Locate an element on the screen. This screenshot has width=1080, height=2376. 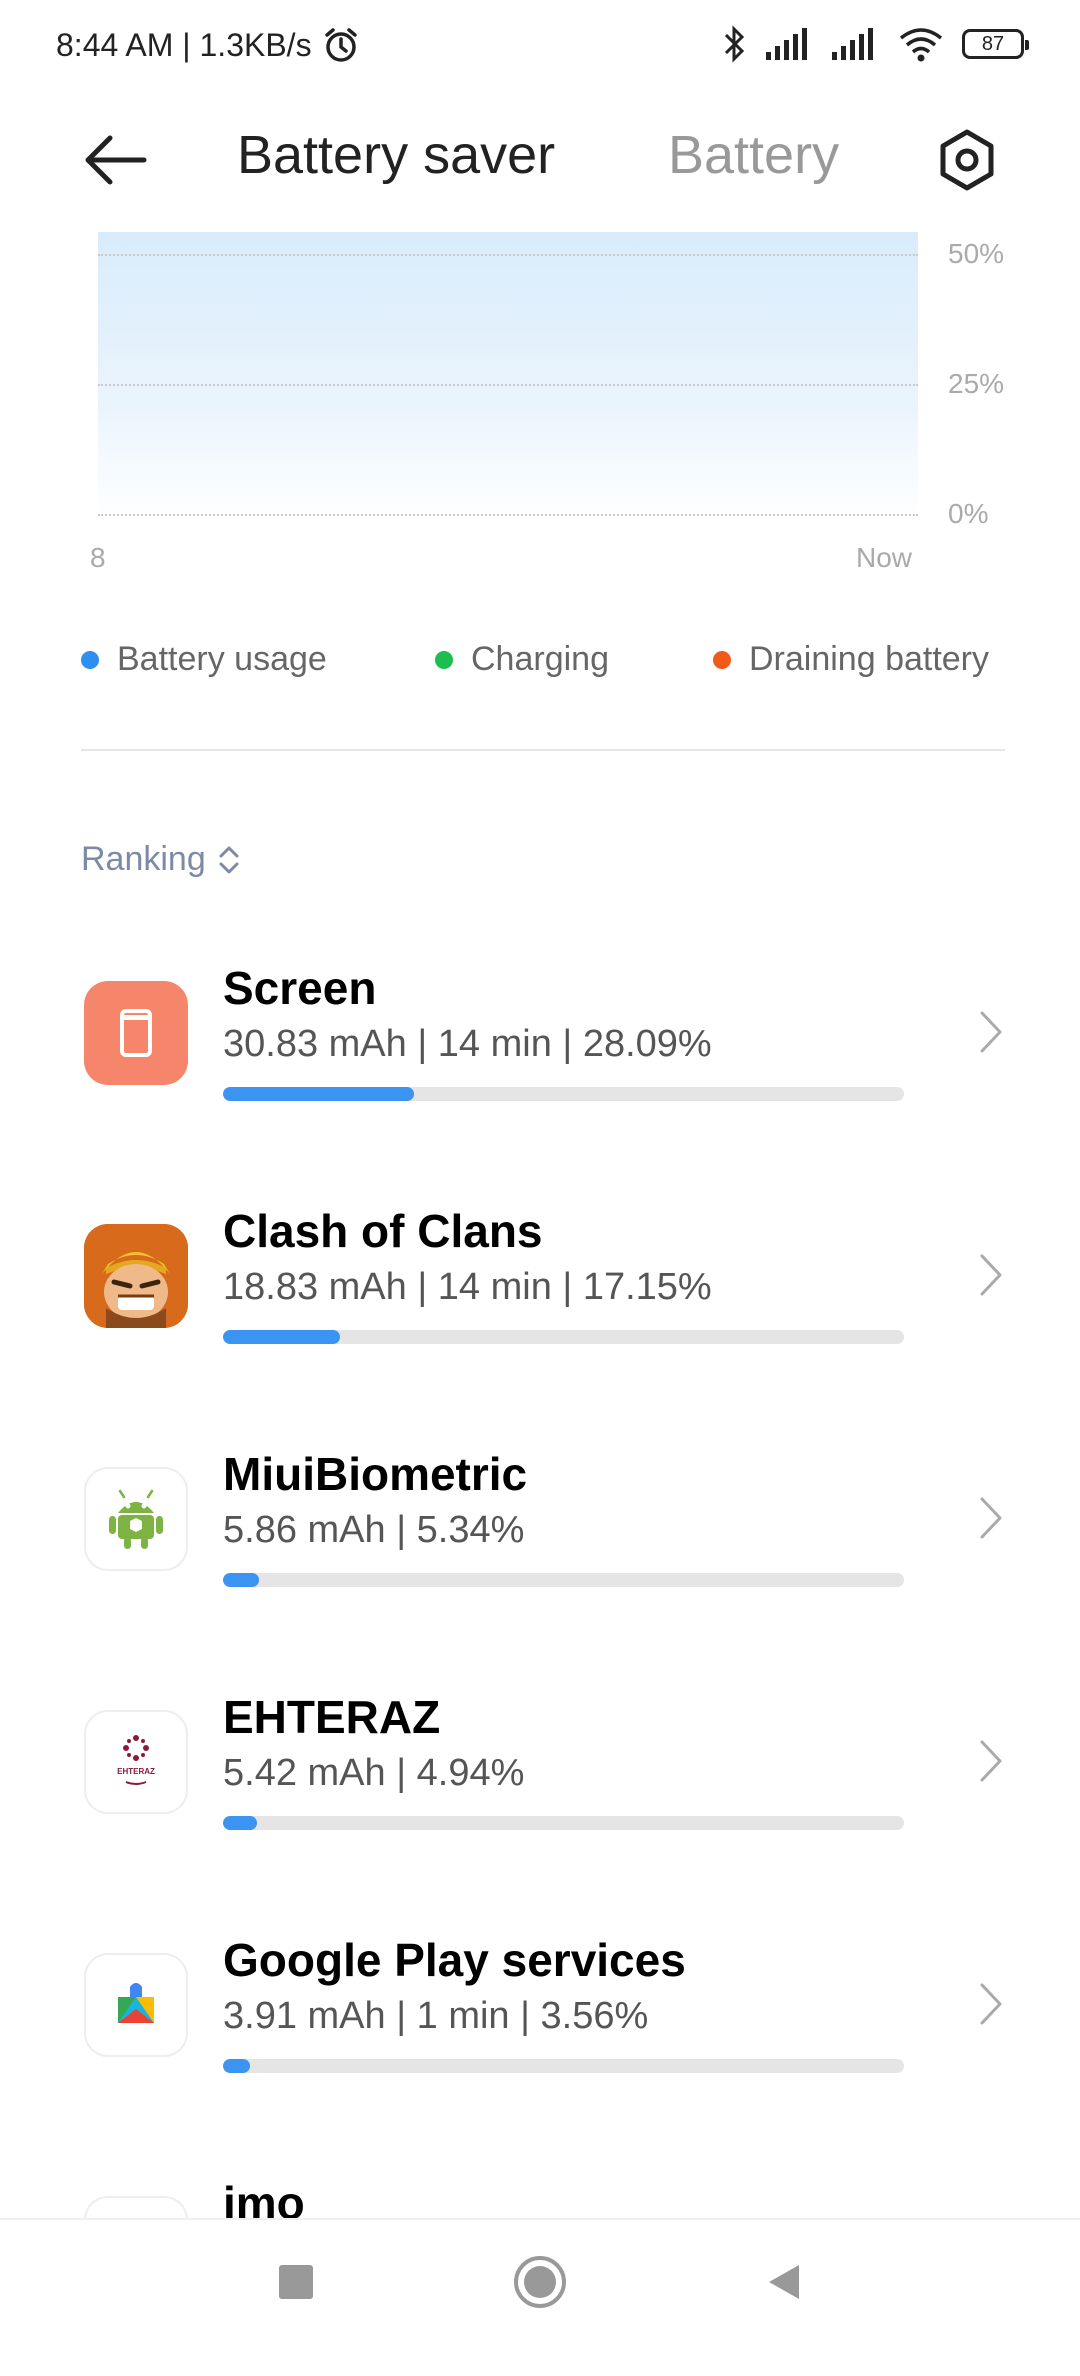
android-robot-icon is located at coordinates (136, 1519).